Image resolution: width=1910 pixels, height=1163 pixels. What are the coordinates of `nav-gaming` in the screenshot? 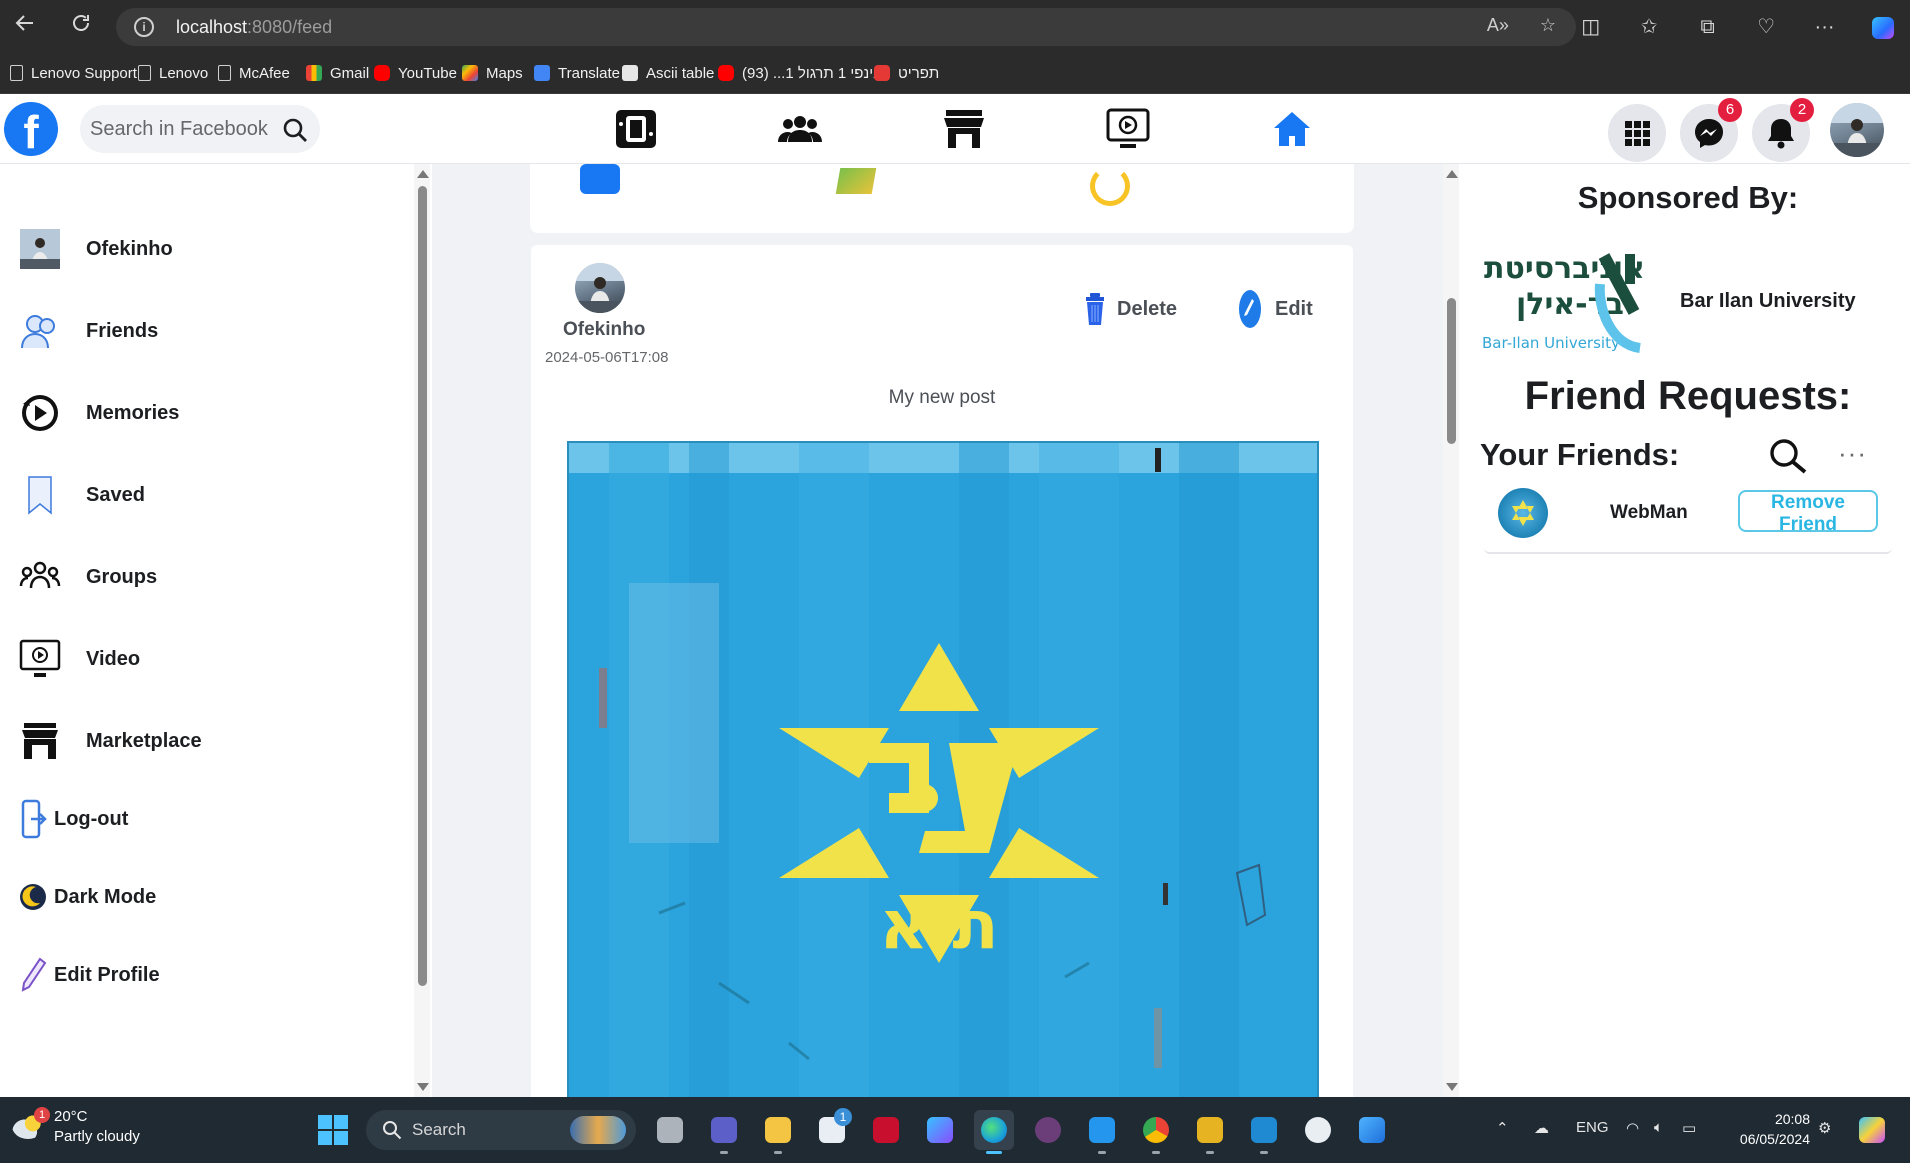 It's located at (636, 129).